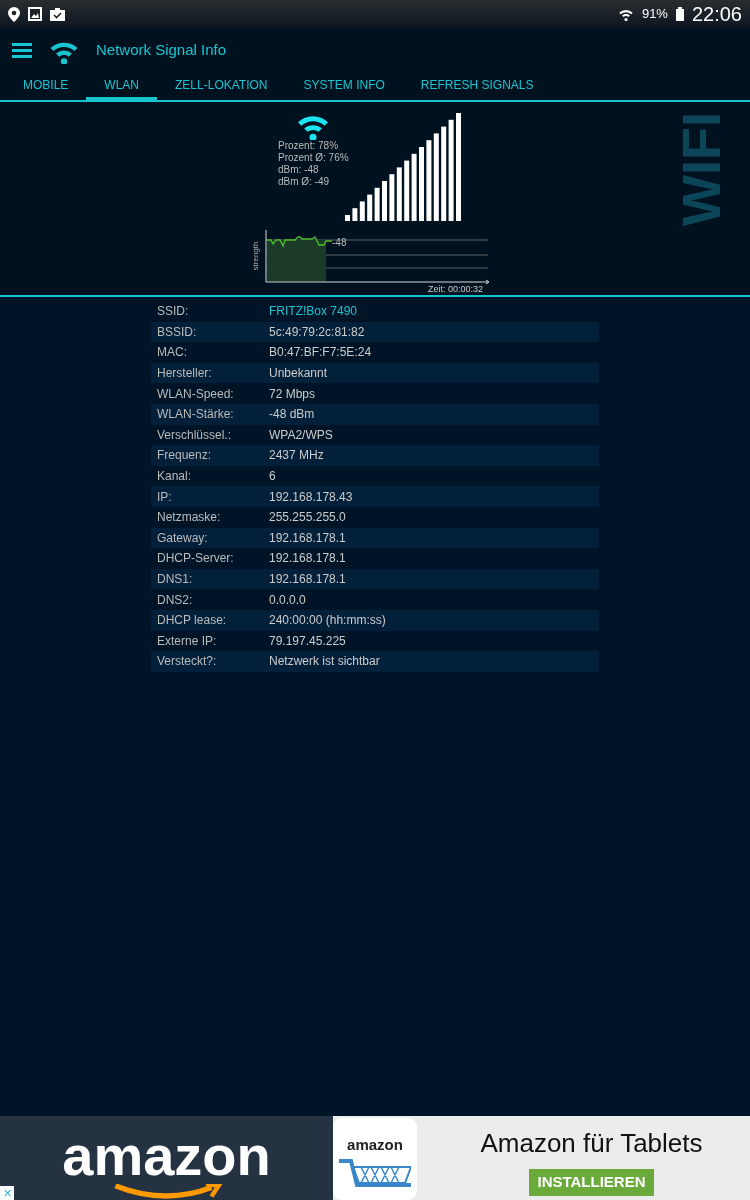 This screenshot has height=1200, width=750. What do you see at coordinates (195, 435) in the screenshot?
I see `detail-label: Verschlüssel.:` at bounding box center [195, 435].